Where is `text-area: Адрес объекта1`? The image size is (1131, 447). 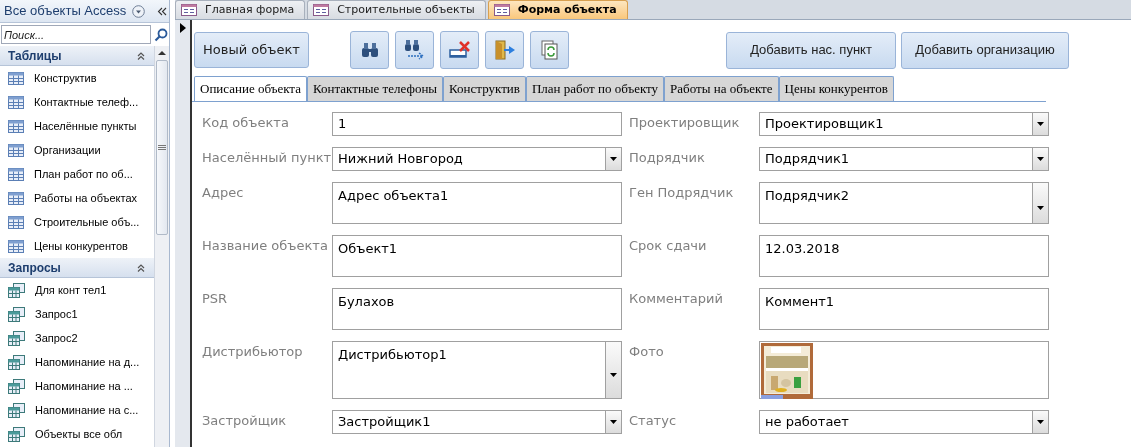
text-area: Адрес объекта1 is located at coordinates (477, 203).